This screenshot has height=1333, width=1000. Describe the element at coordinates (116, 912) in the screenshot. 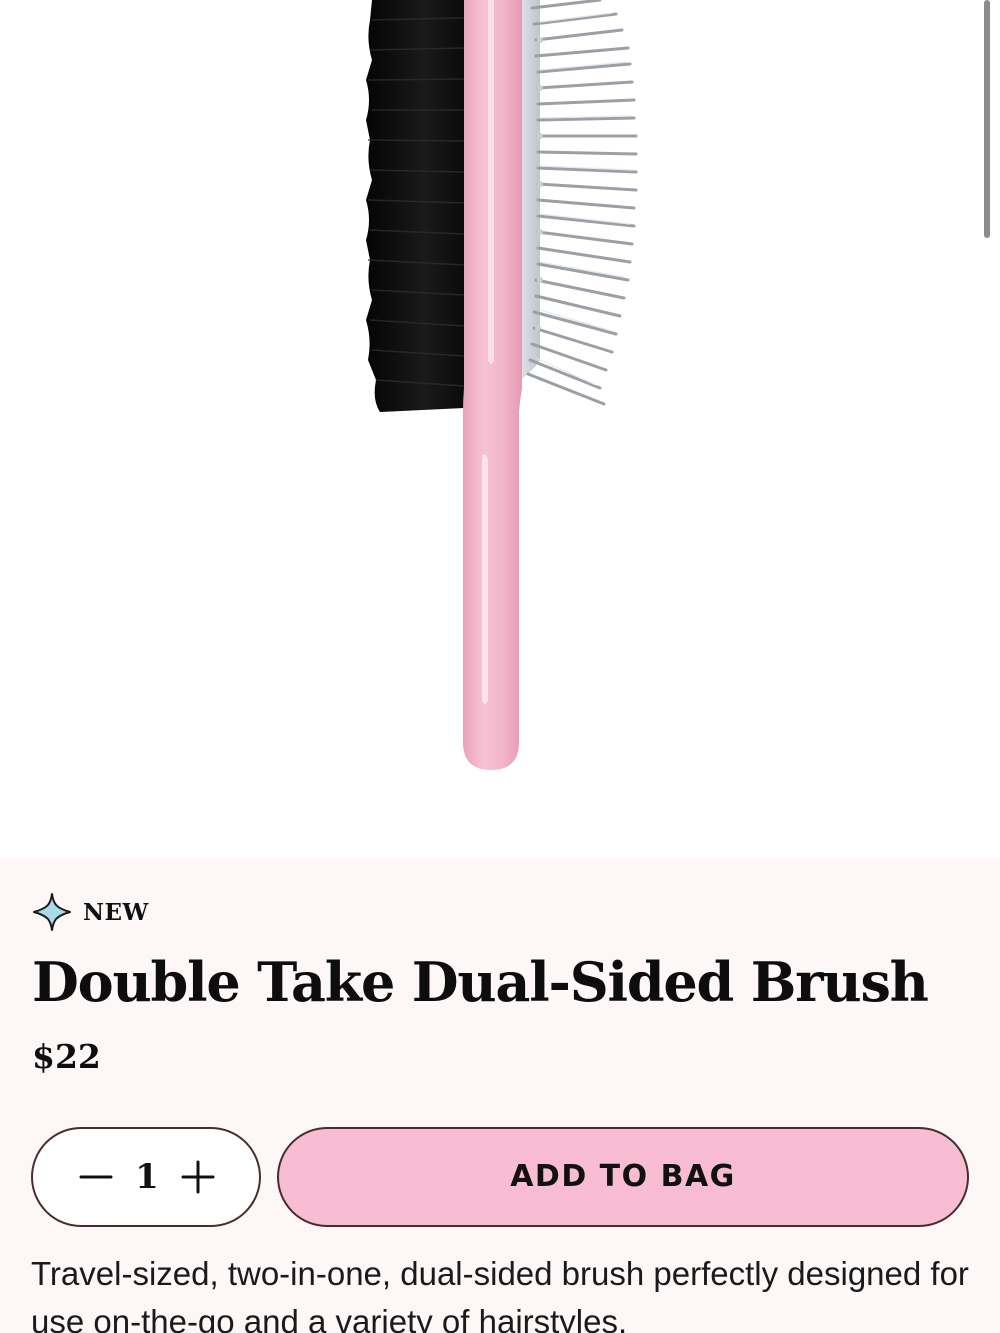

I see `badge-label: NEW` at that location.